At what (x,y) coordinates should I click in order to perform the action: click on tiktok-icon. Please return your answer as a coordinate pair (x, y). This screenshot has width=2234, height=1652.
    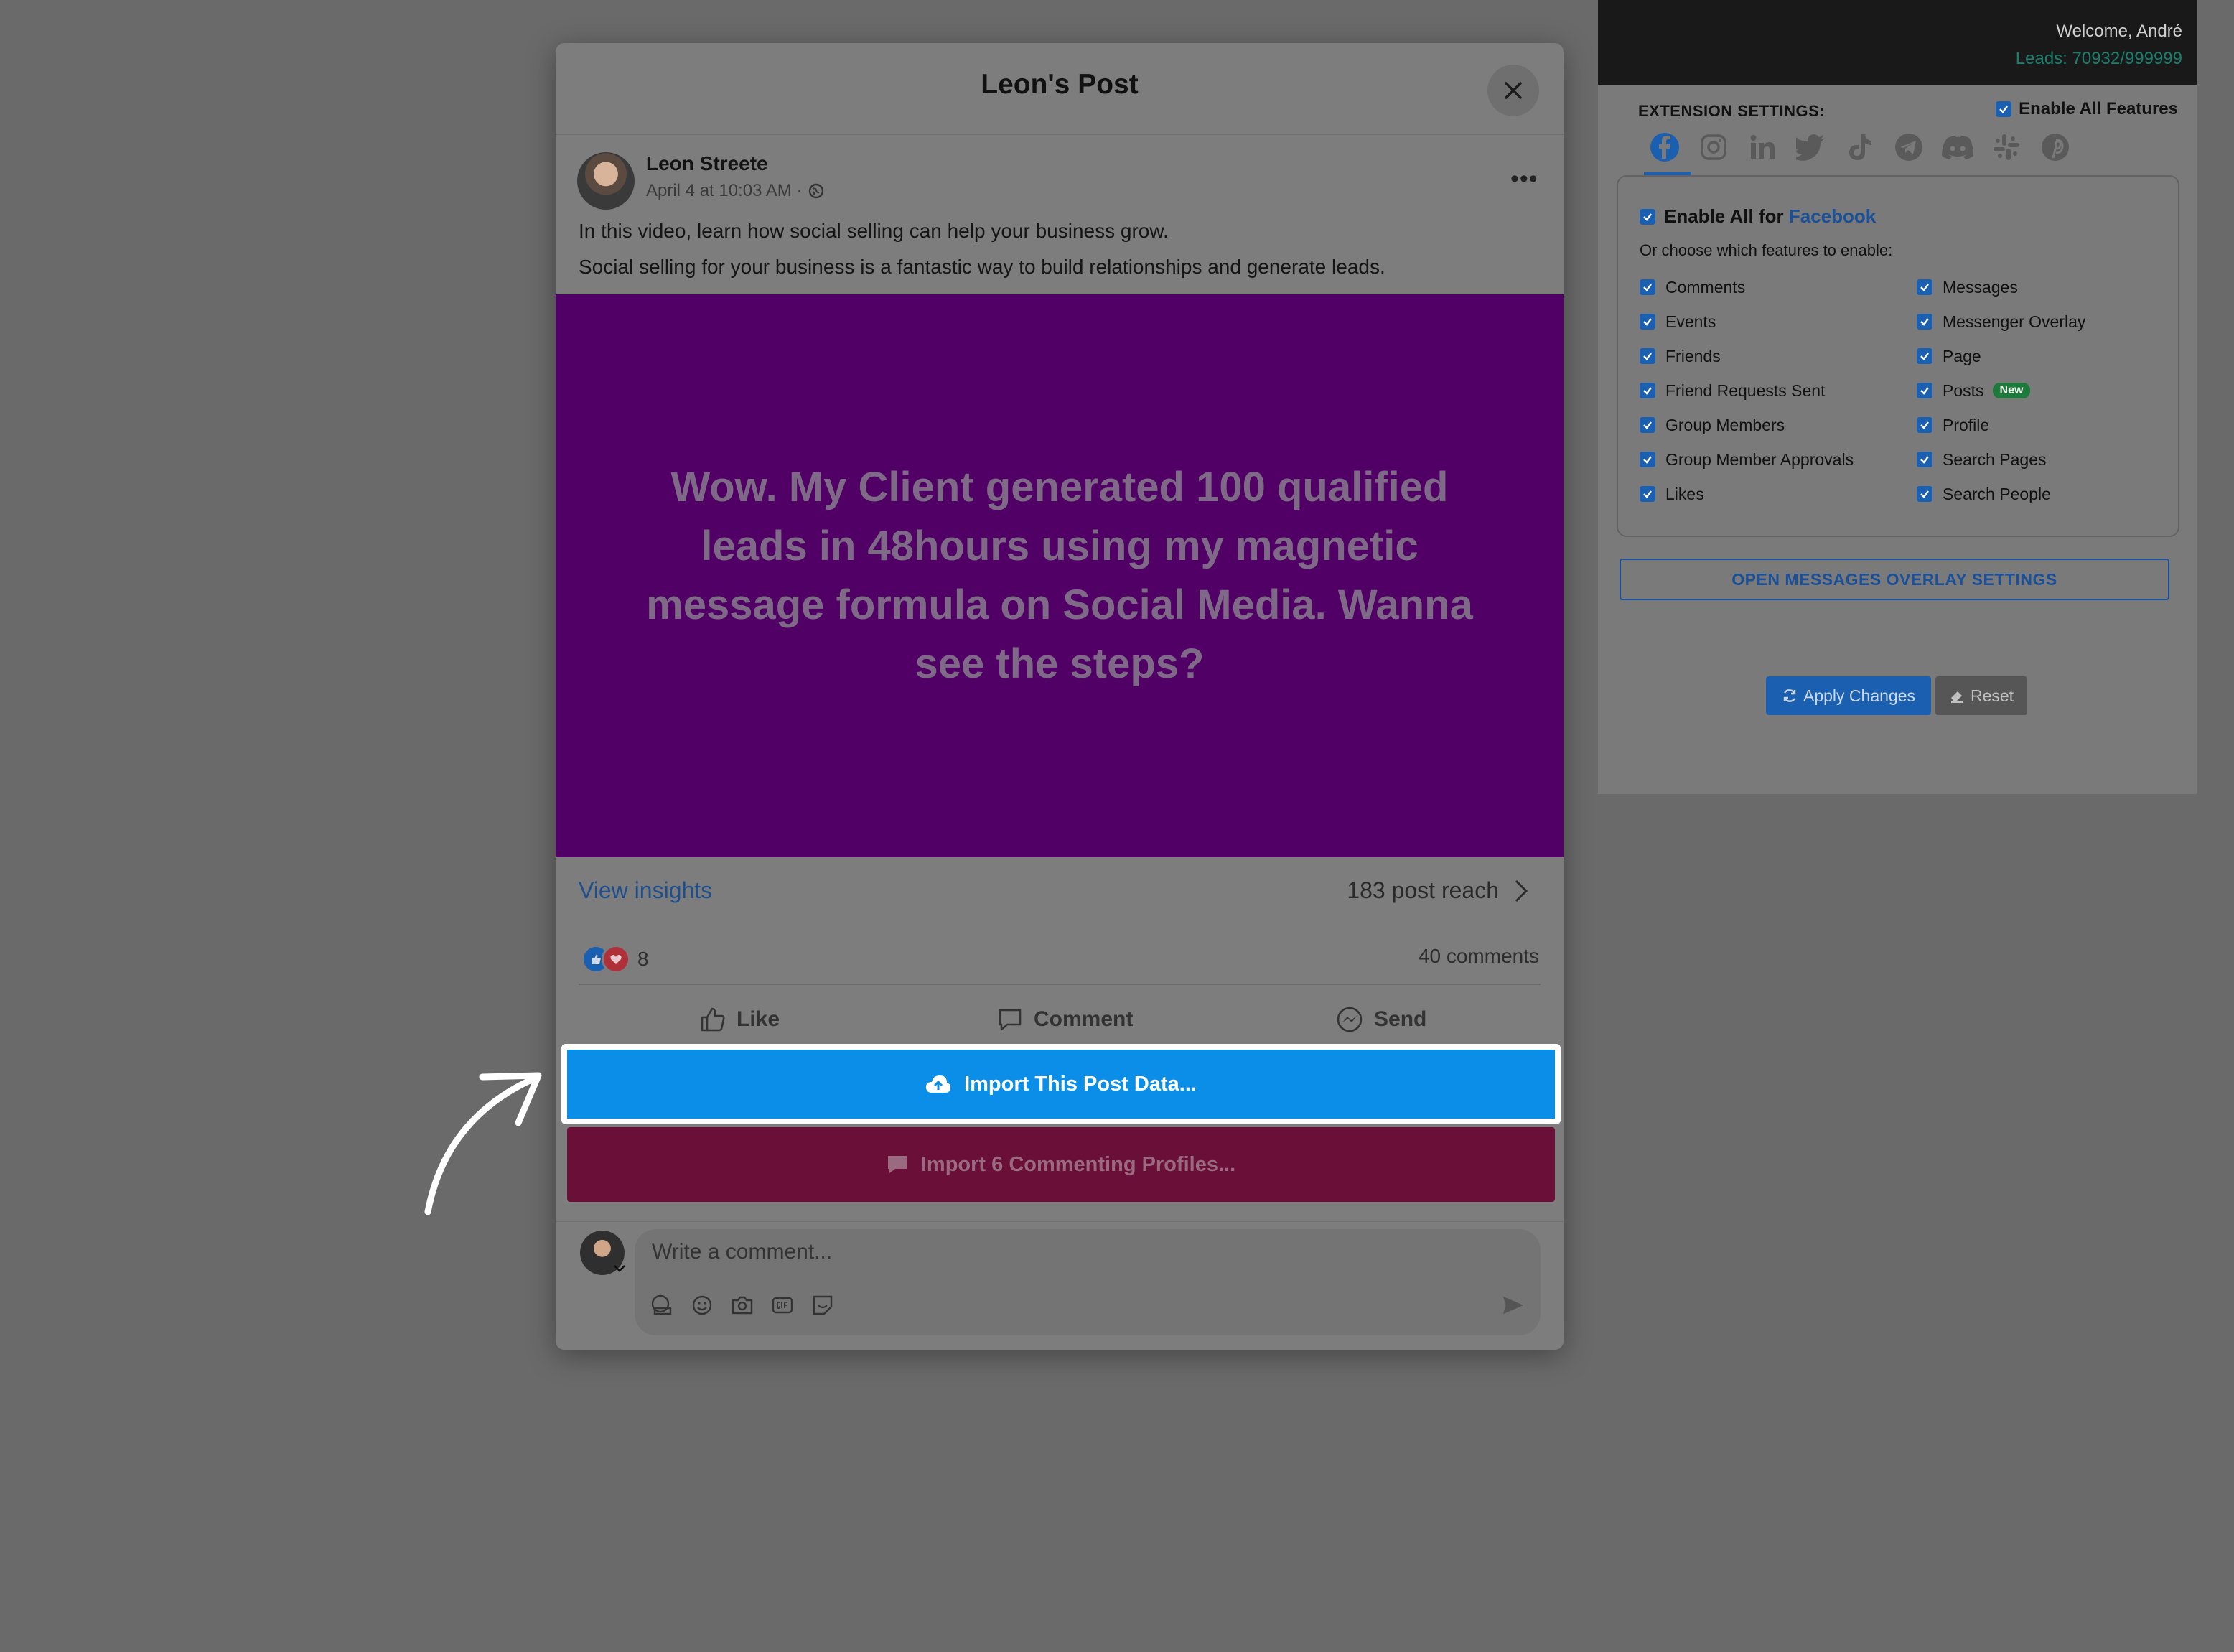
    Looking at the image, I should click on (1860, 147).